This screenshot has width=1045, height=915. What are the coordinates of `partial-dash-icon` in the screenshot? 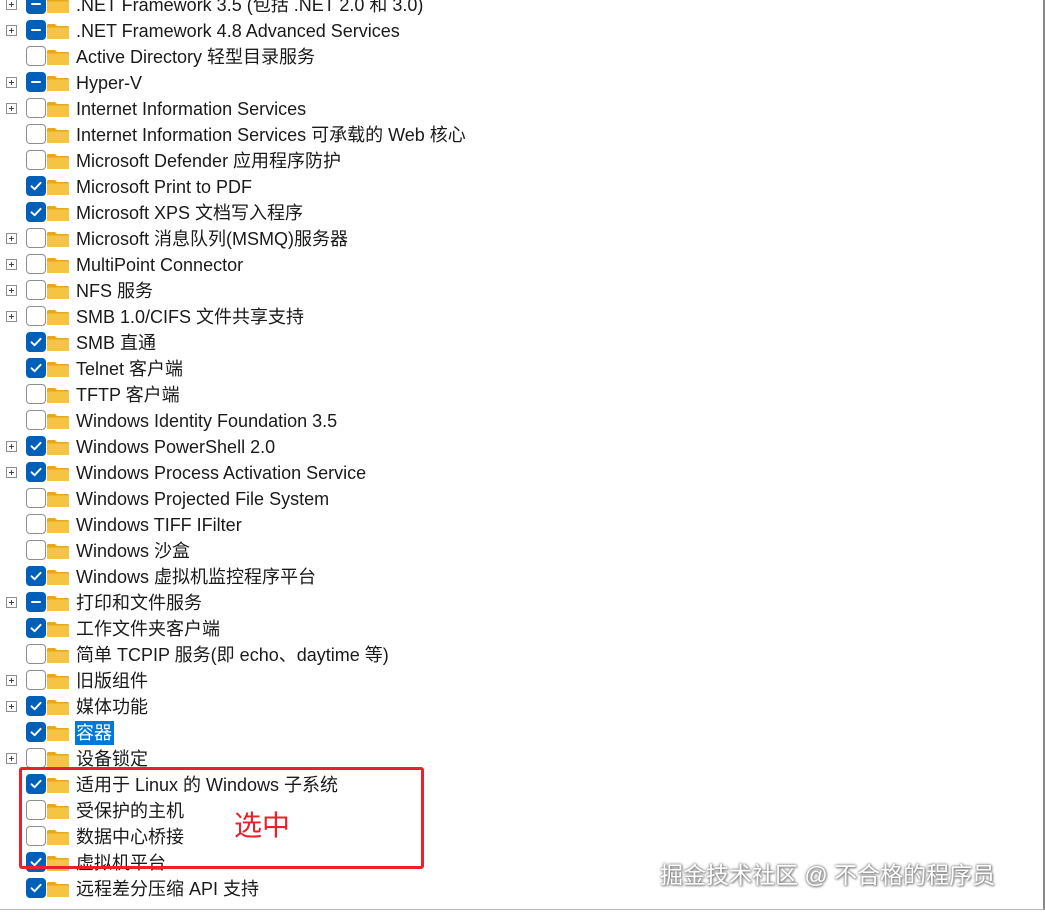 It's located at (36, 602).